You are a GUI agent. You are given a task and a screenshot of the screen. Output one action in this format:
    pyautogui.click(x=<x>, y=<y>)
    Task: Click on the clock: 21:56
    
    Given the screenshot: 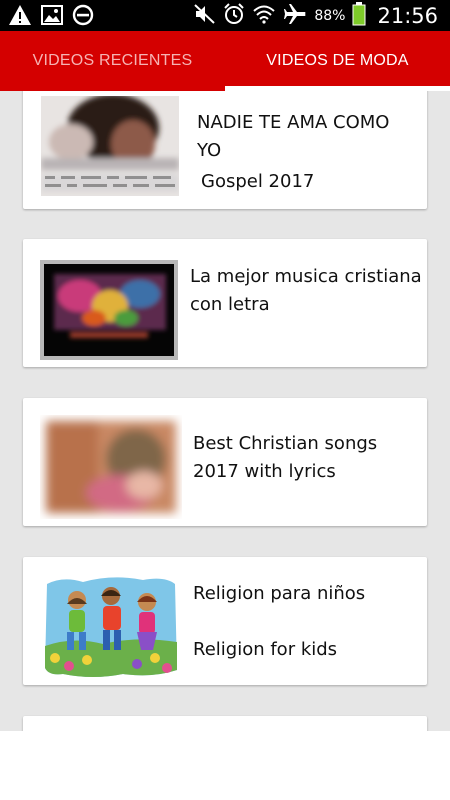 What is the action you would take?
    pyautogui.click(x=407, y=15)
    